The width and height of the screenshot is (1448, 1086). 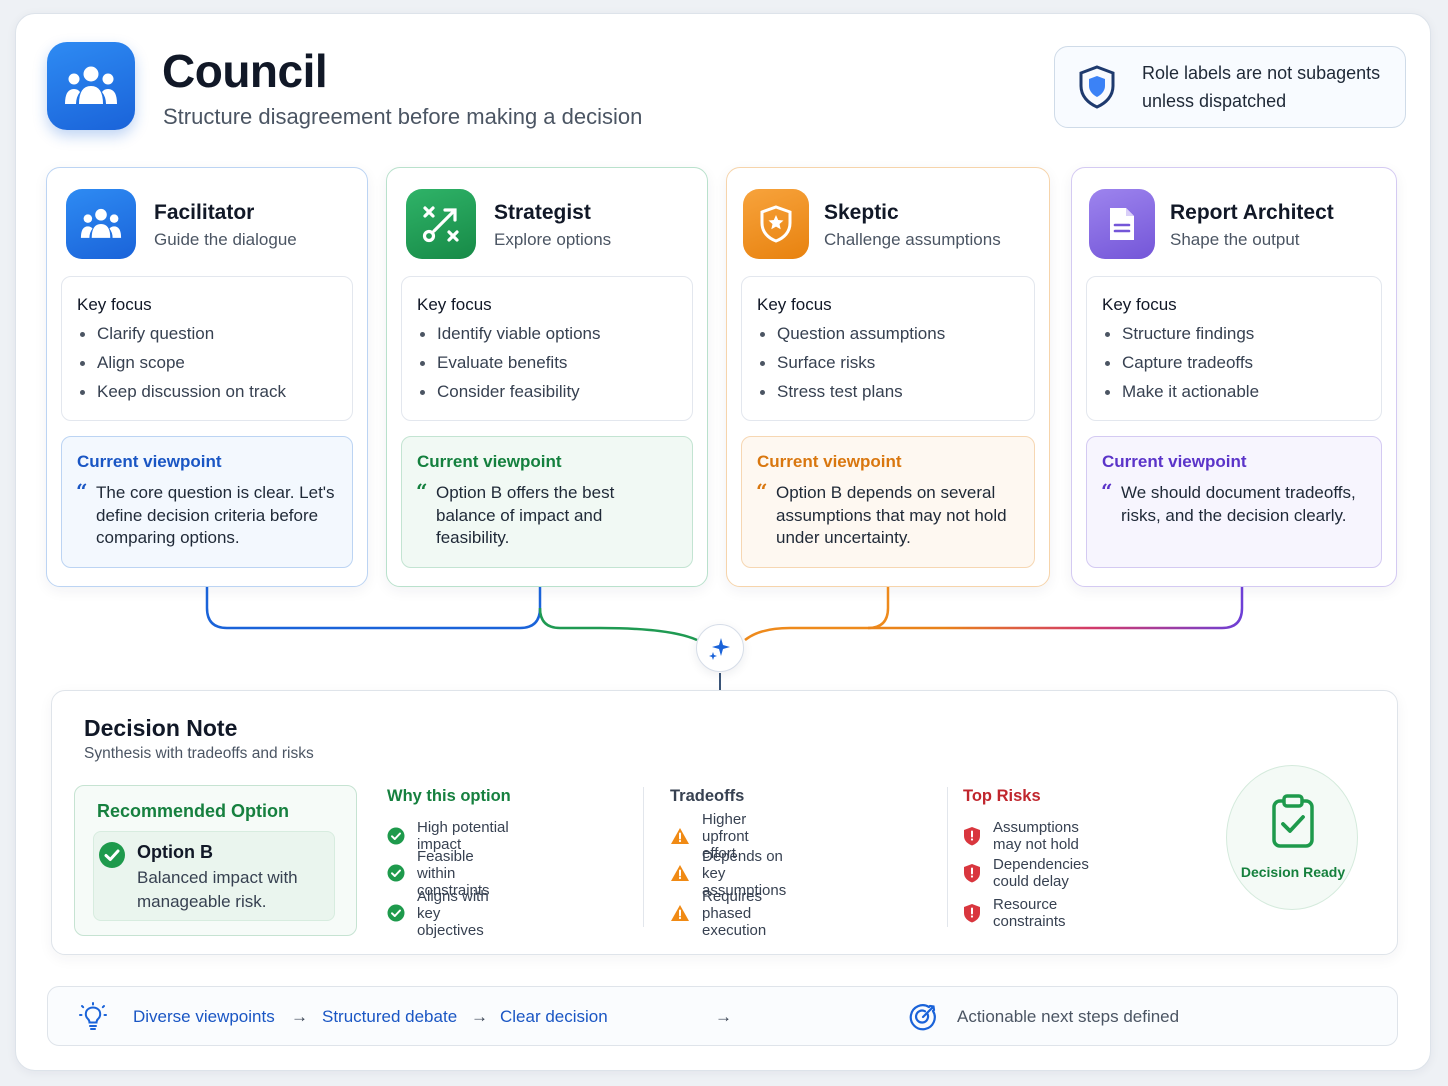 What do you see at coordinates (199, 753) in the screenshot?
I see `decision-note-subtitle: Synthesis with tradeoffs and risks` at bounding box center [199, 753].